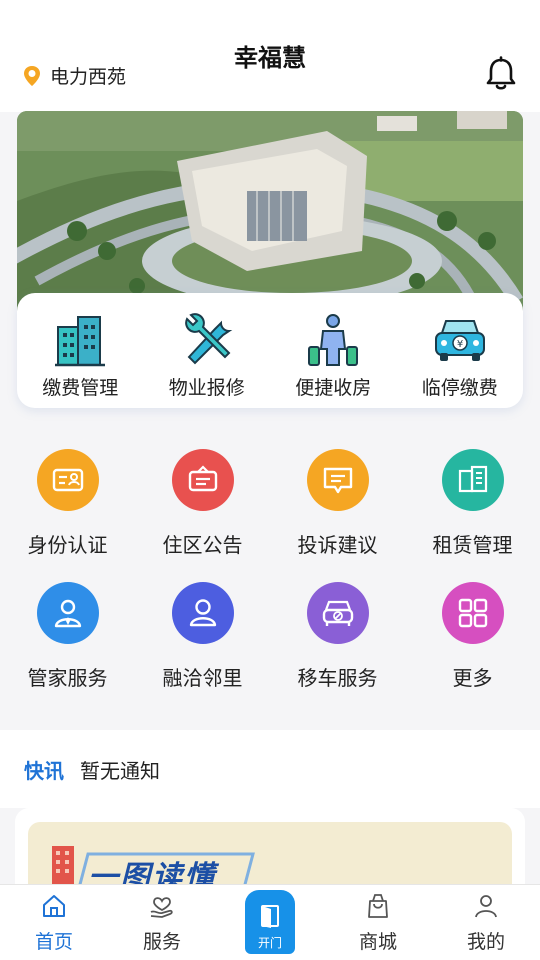 This screenshot has height=960, width=540. What do you see at coordinates (269, 943) in the screenshot?
I see `open-door-label: 开门` at bounding box center [269, 943].